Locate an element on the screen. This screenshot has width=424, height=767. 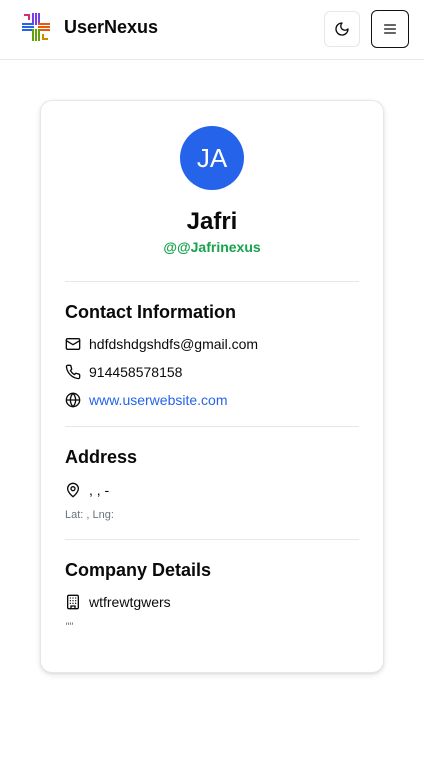
company-name: wtfrewtgwers is located at coordinates (130, 602).